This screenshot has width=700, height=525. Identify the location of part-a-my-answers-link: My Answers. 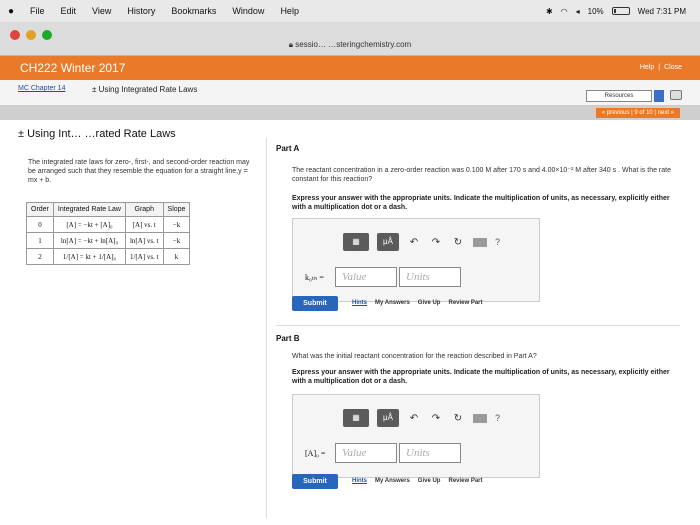
(392, 303).